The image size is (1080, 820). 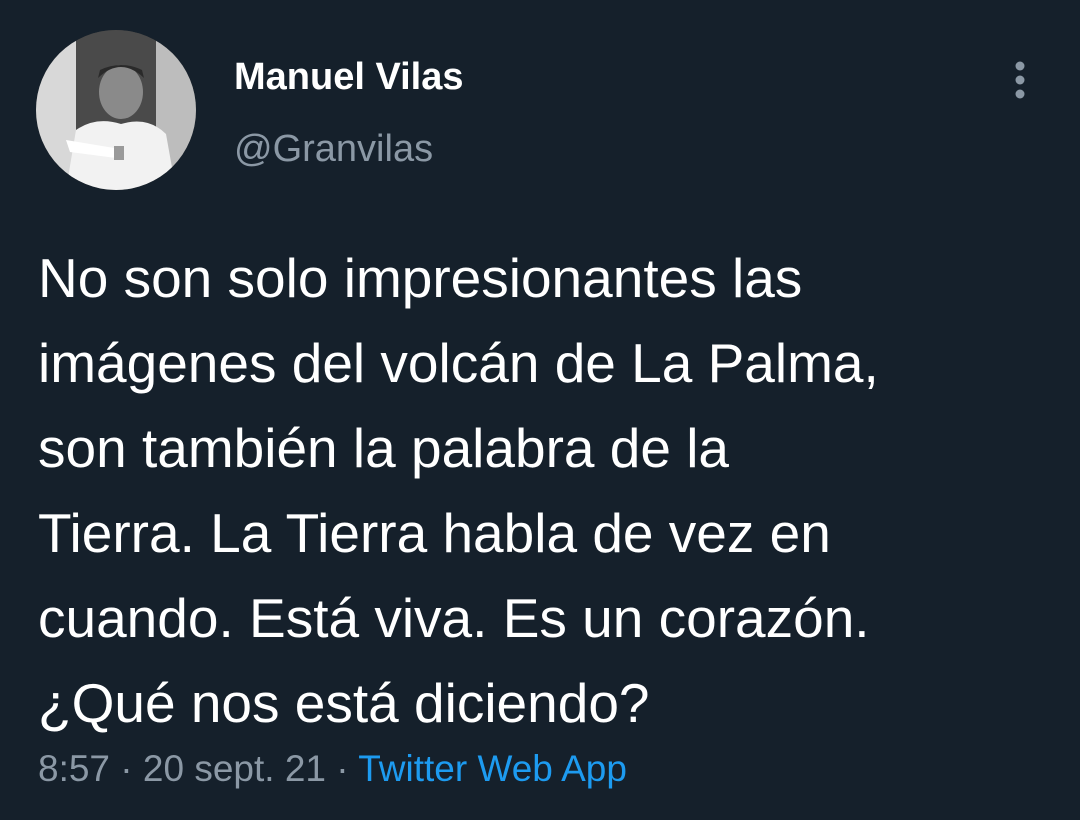 I want to click on more-options-button, so click(x=1020, y=80).